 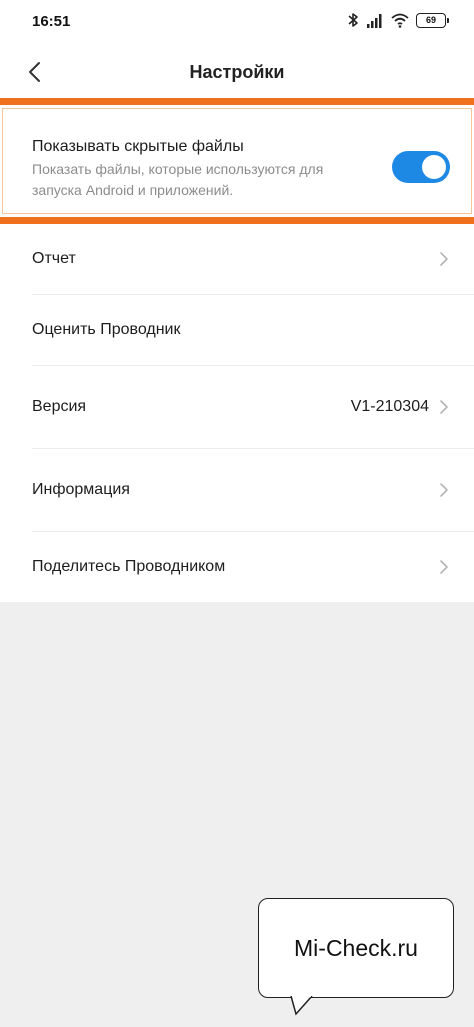 I want to click on app-header: Настройки, so click(x=237, y=72).